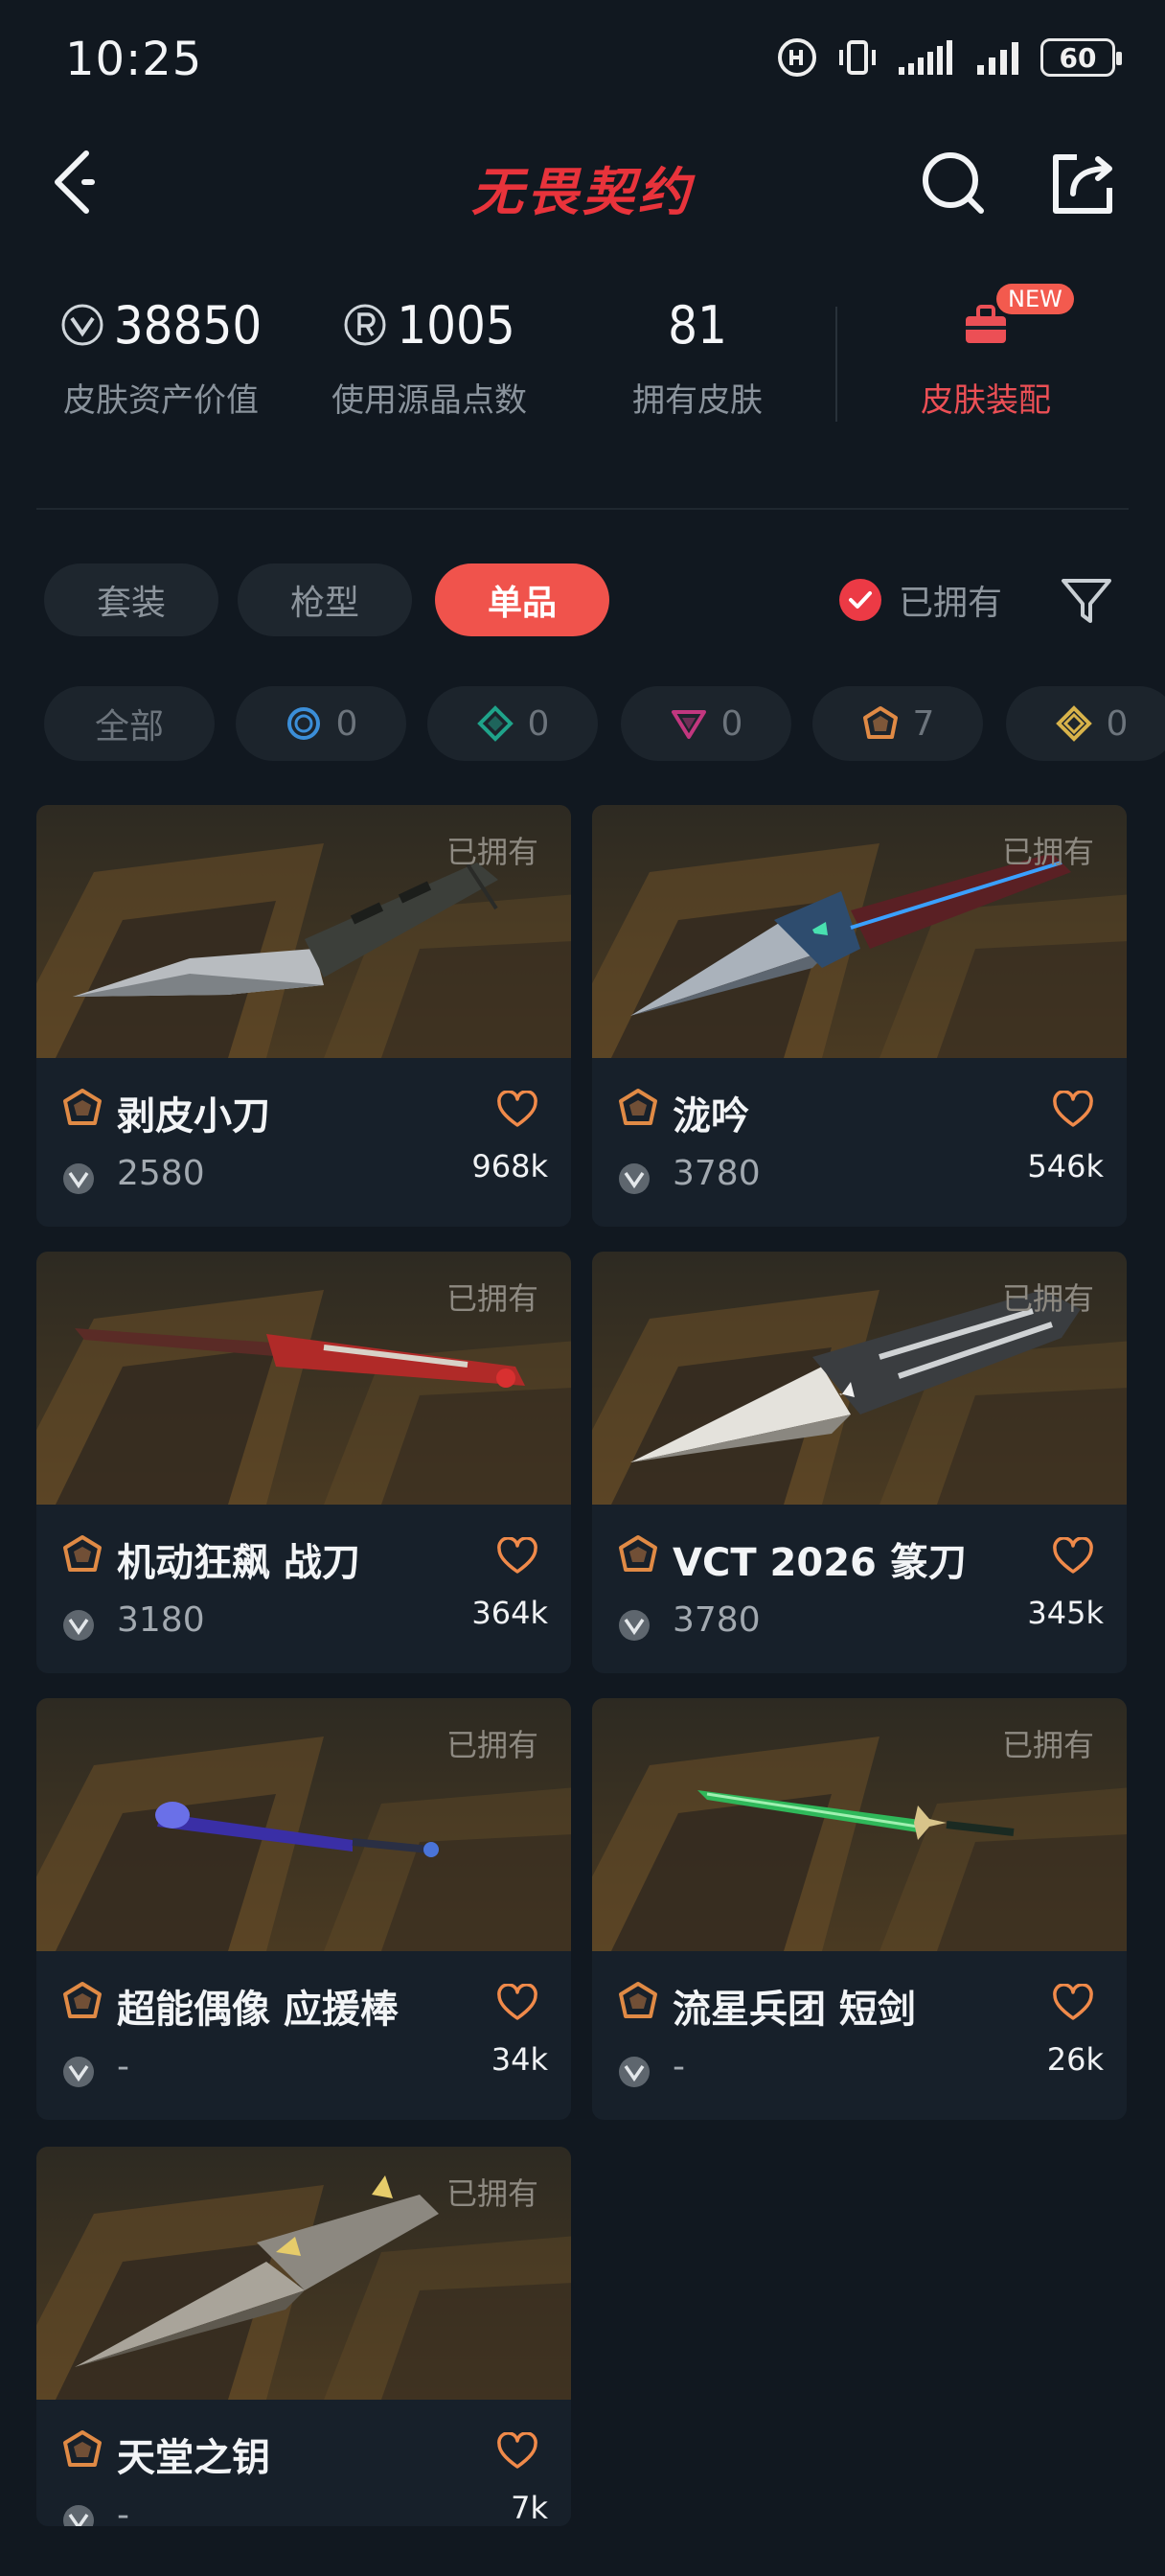 Image resolution: width=1165 pixels, height=2576 pixels. What do you see at coordinates (510, 1166) in the screenshot?
I see `like-count: 968k` at bounding box center [510, 1166].